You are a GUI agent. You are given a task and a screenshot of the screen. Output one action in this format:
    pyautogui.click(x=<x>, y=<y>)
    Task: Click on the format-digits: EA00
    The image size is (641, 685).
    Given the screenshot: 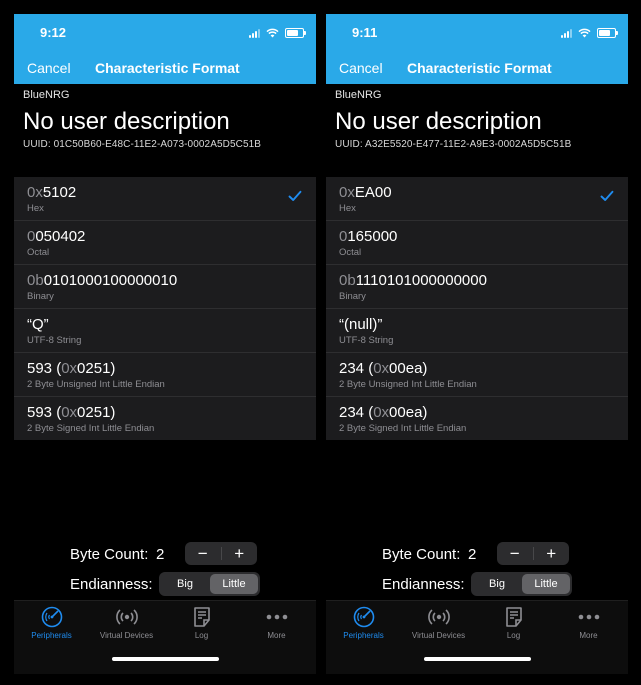 What is the action you would take?
    pyautogui.click(x=373, y=192)
    